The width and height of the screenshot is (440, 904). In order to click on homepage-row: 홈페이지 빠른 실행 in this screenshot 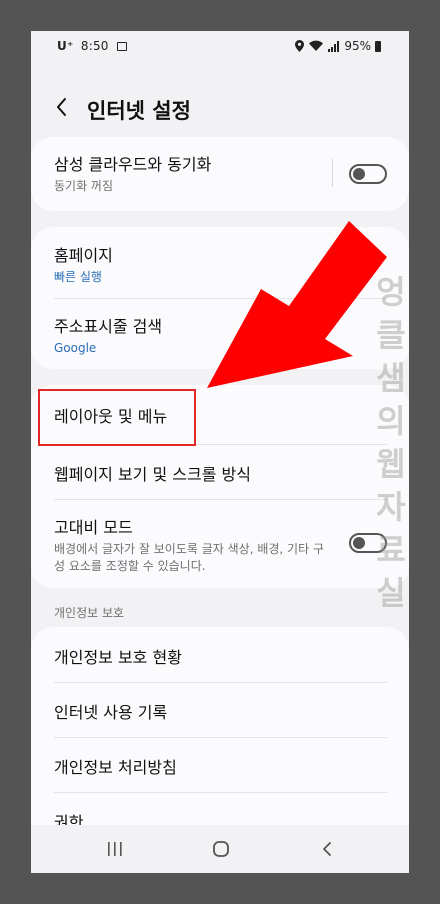, I will do `click(220, 262)`.